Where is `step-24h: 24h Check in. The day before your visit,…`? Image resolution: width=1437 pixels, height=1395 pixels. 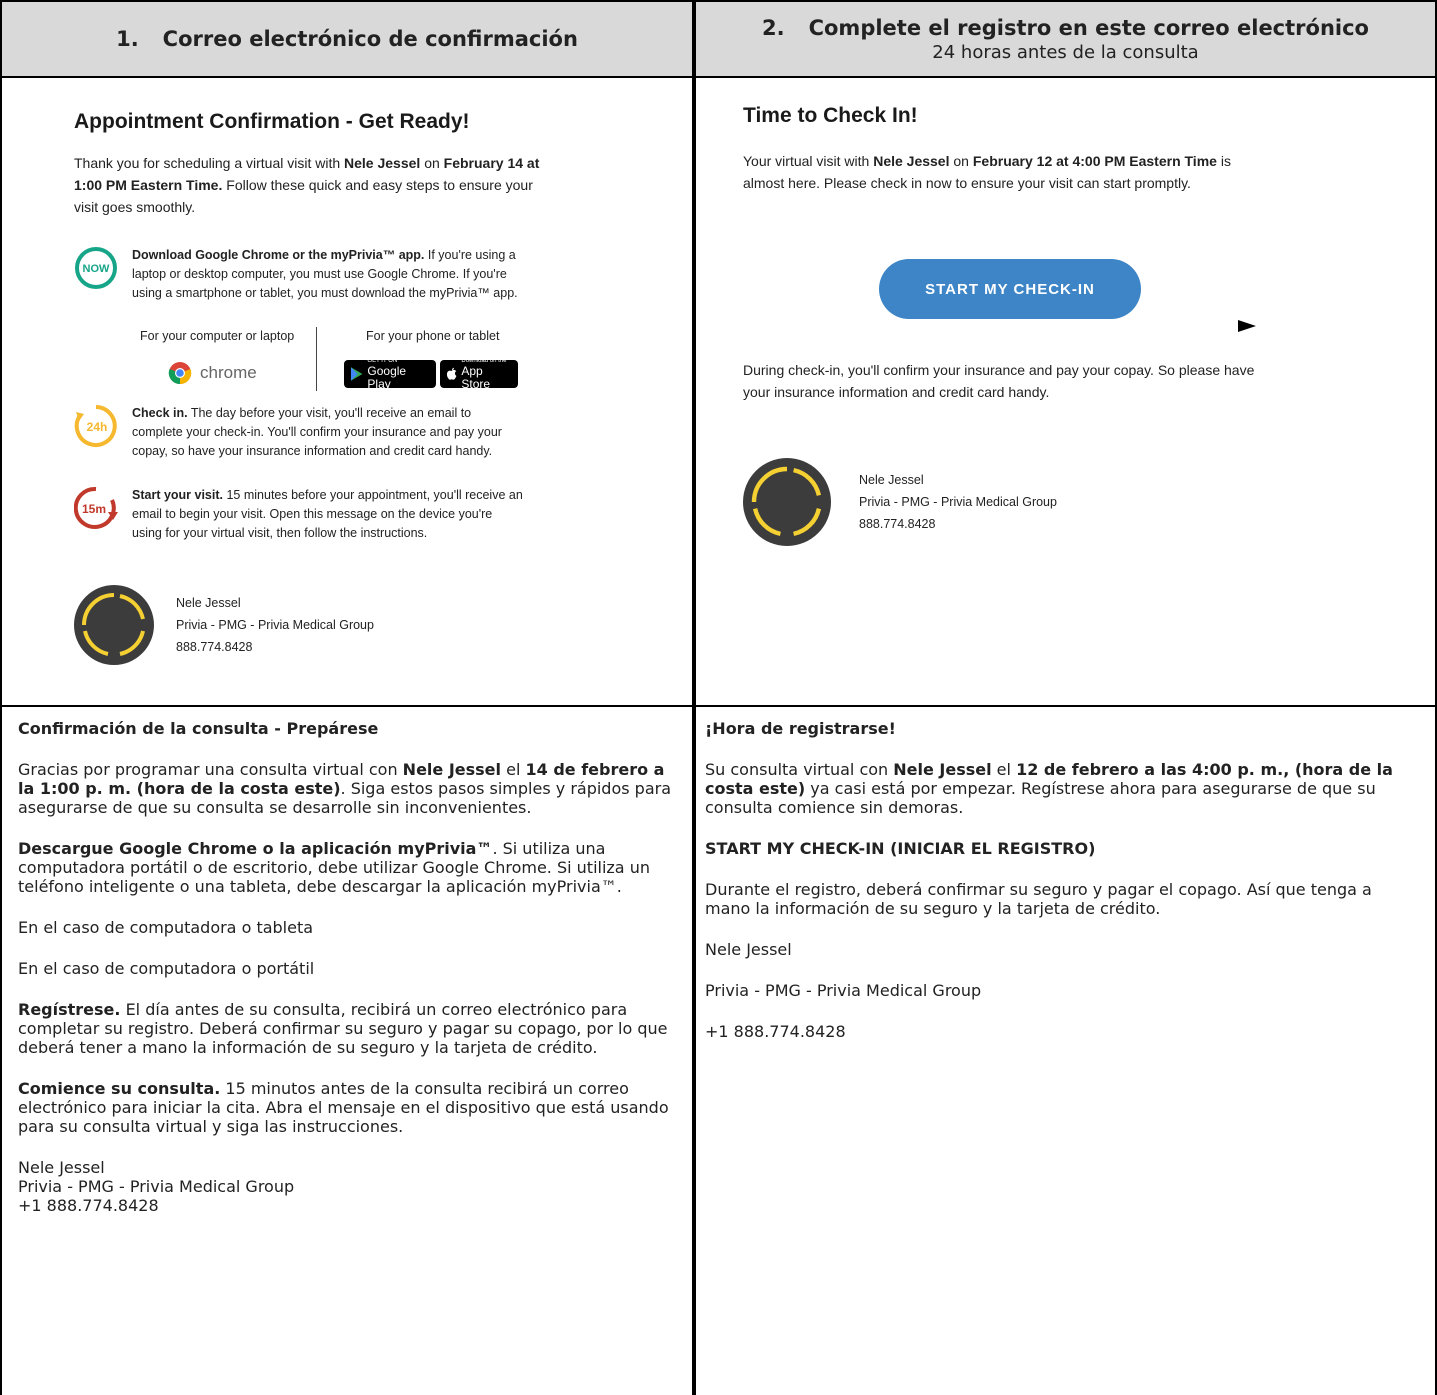
step-24h: 24h Check in. The day before your visit,… is located at coordinates (299, 432).